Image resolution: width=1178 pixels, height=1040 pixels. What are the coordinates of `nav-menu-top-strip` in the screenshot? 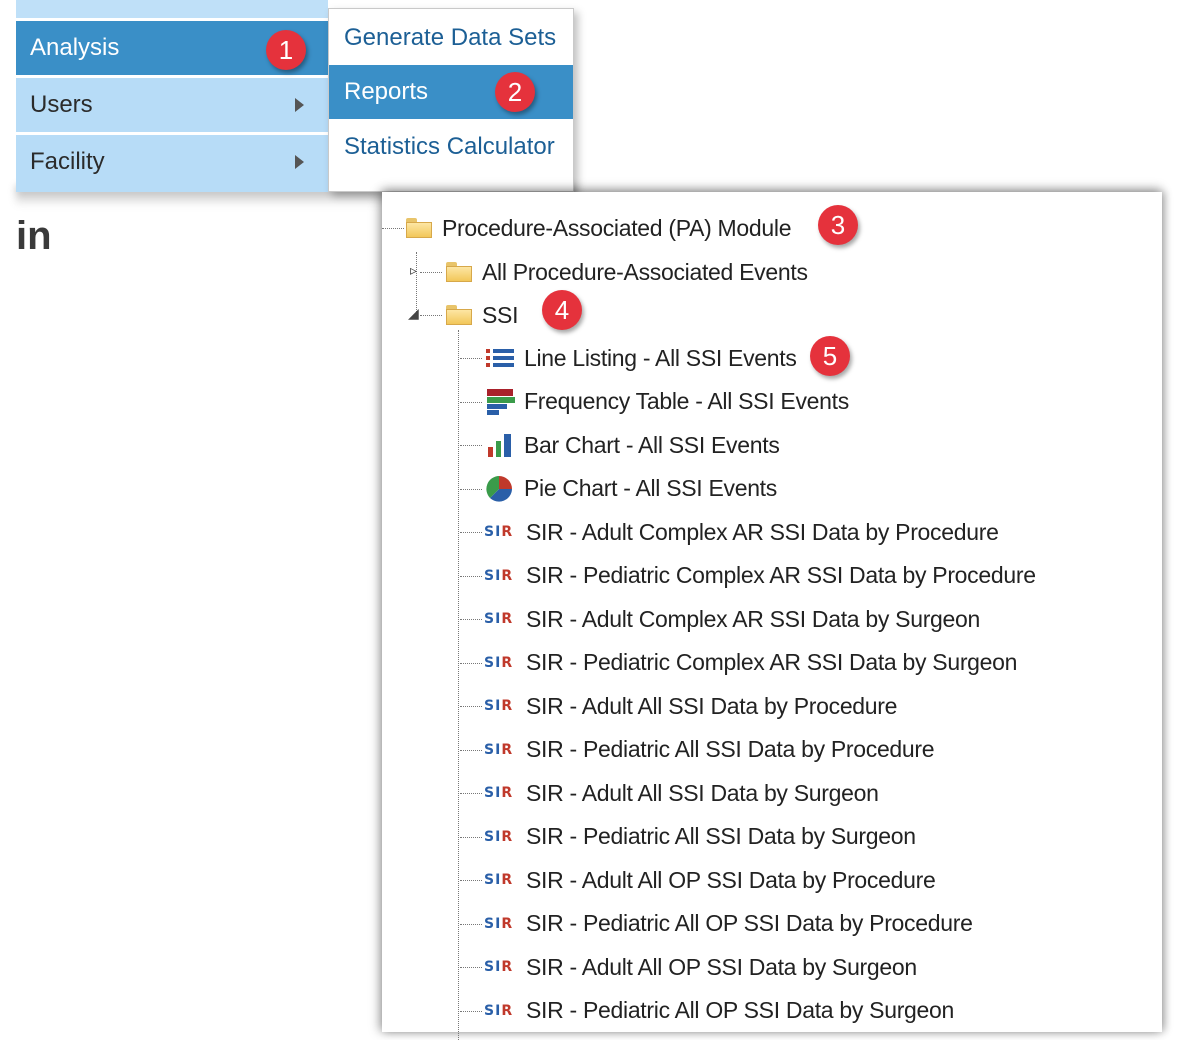 It's located at (172, 10).